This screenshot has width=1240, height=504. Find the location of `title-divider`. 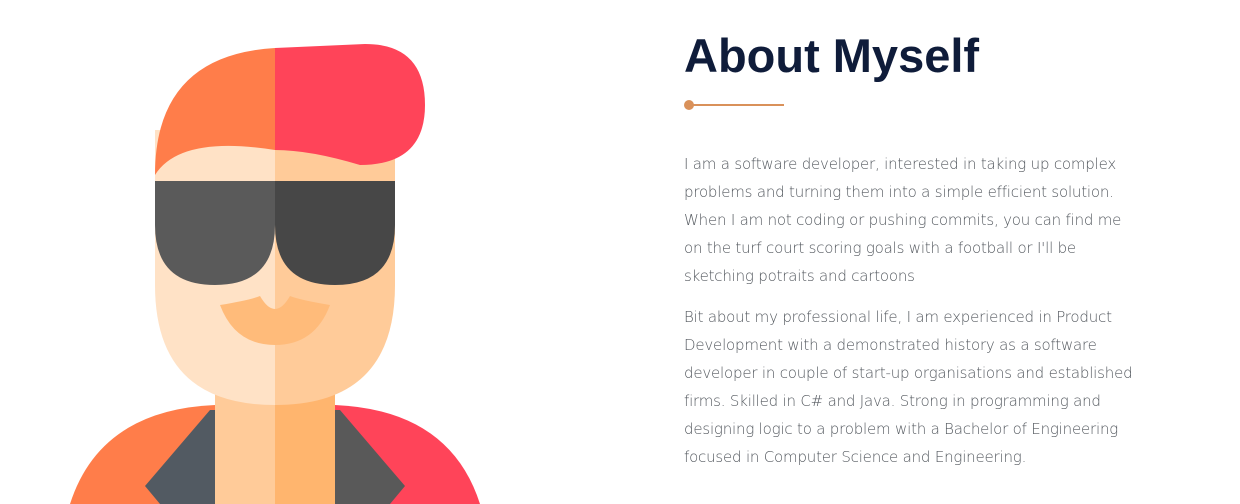

title-divider is located at coordinates (734, 105).